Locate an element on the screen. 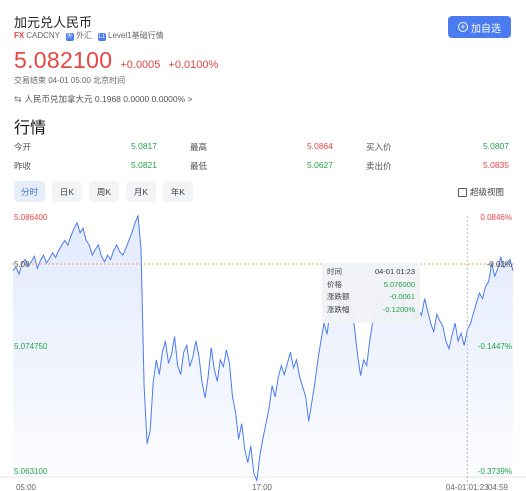 This screenshot has height=491, width=526. stat-bid-value: 5.0807 is located at coordinates (496, 146).